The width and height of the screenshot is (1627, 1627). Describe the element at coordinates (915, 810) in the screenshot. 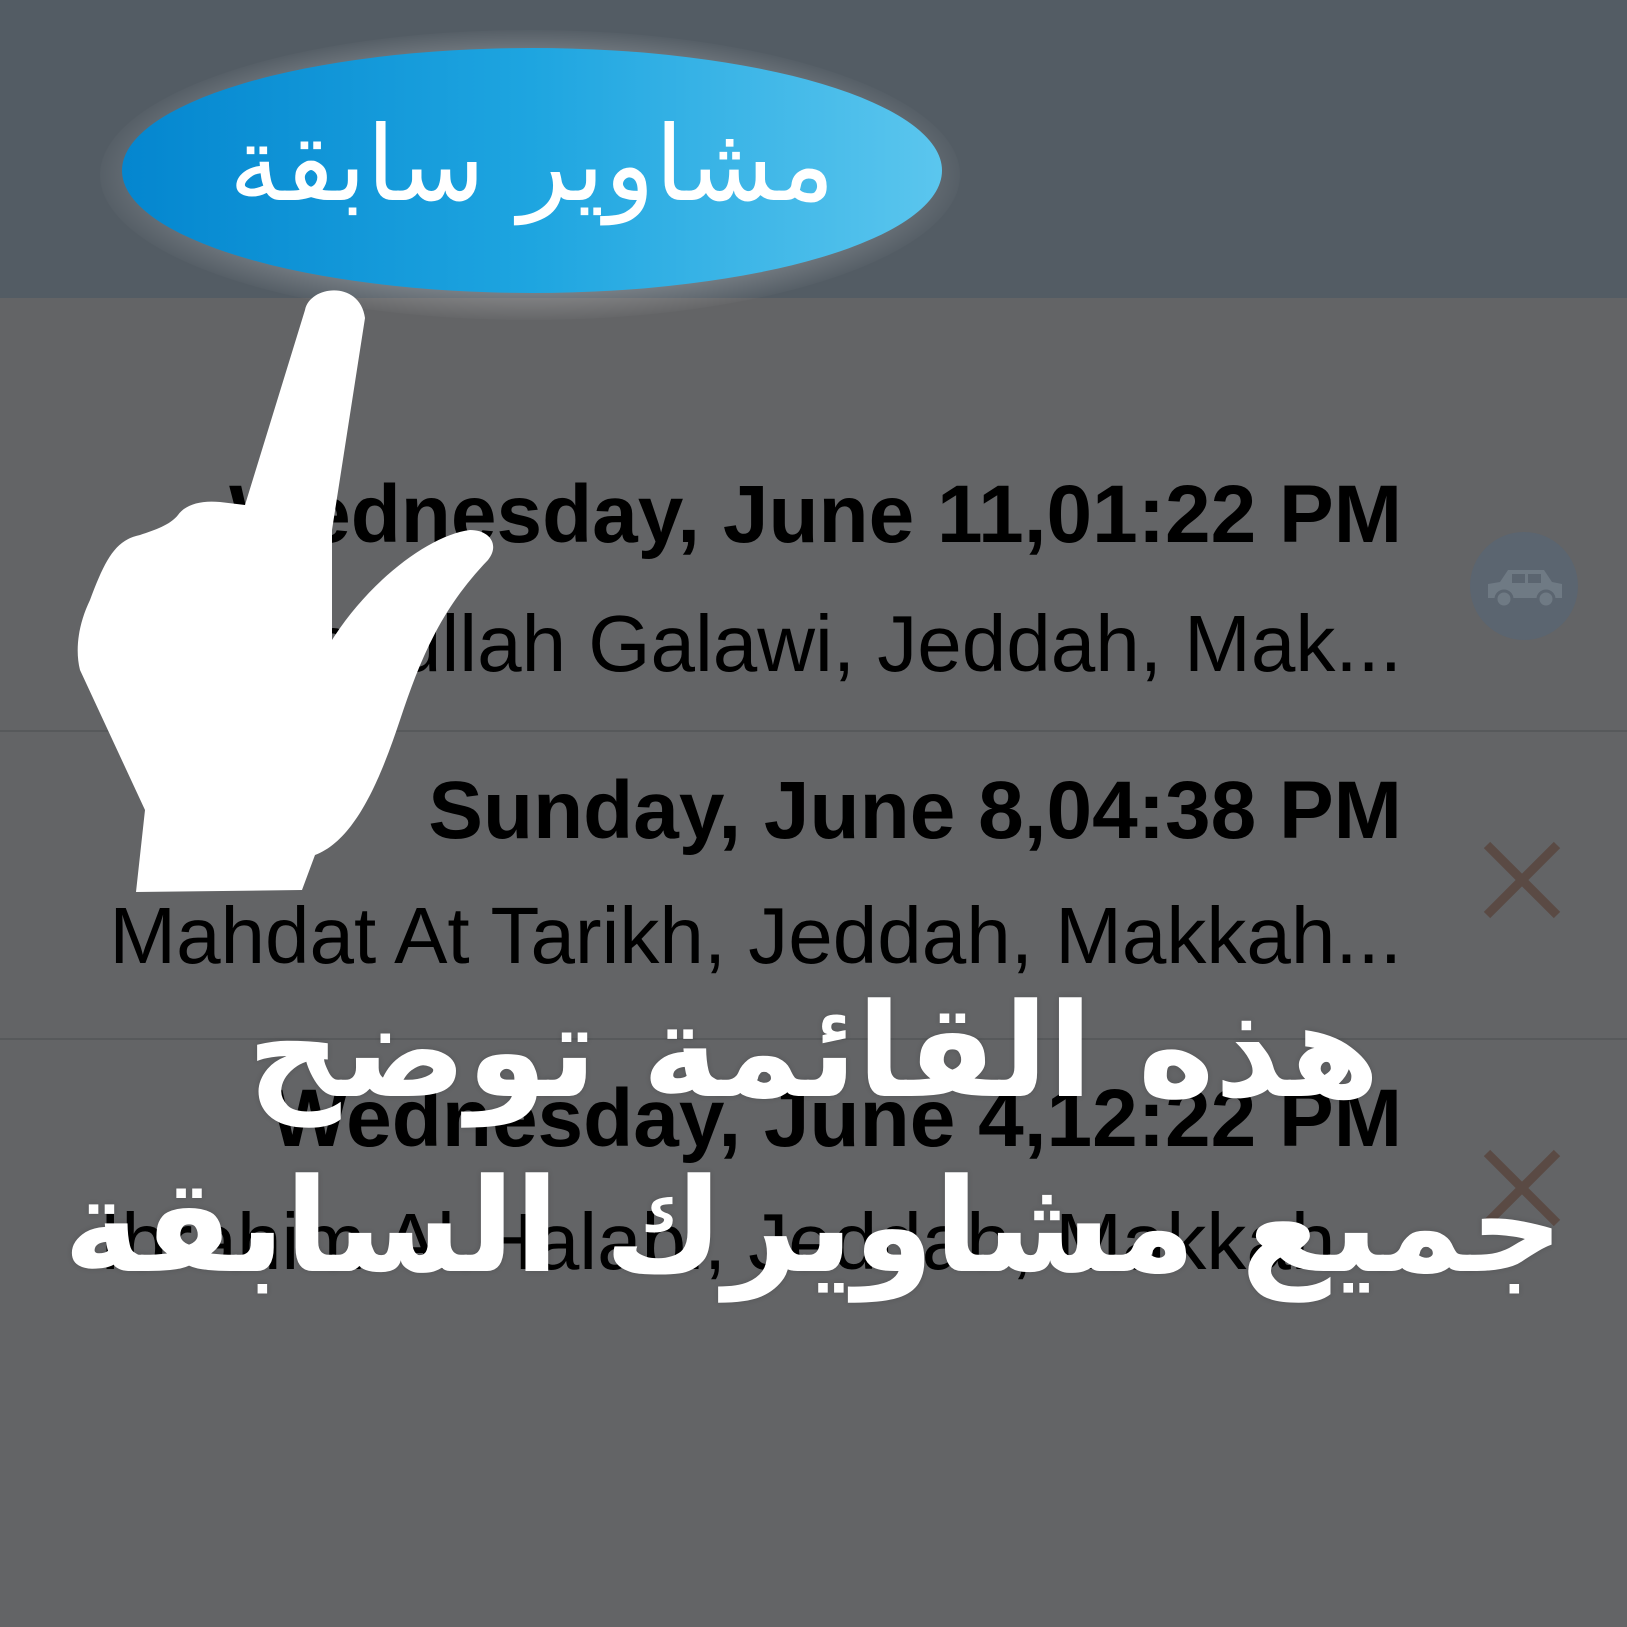

I see `trip-date: Sunday, June 8,04:38 PM` at that location.